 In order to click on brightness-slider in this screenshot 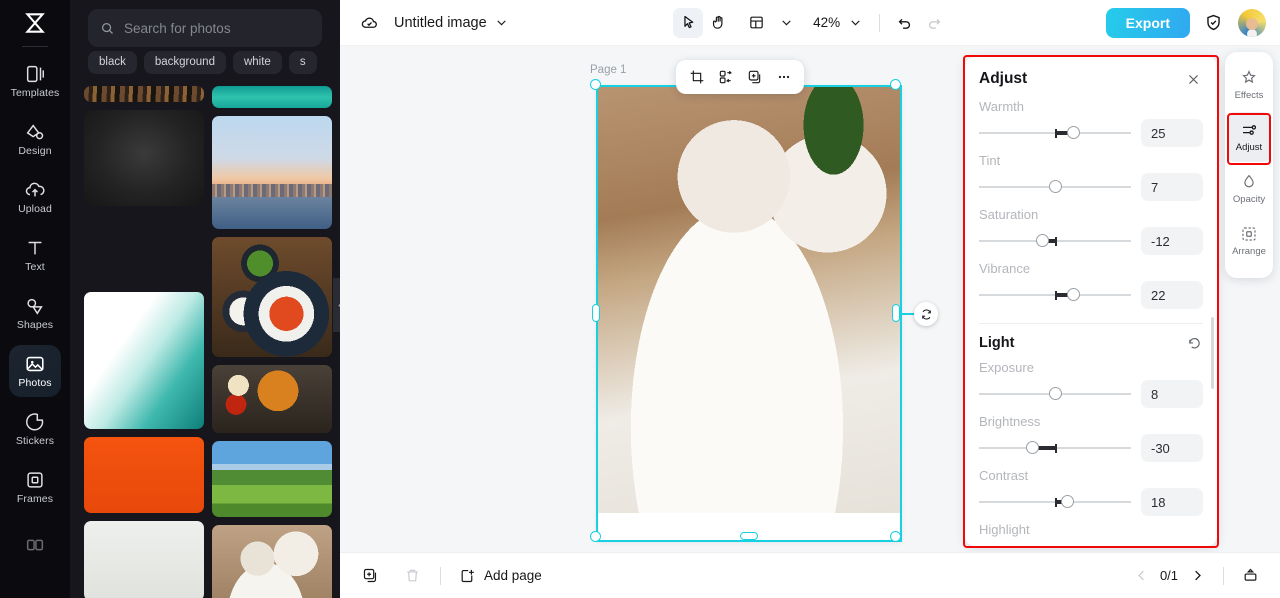, I will do `click(1055, 448)`.